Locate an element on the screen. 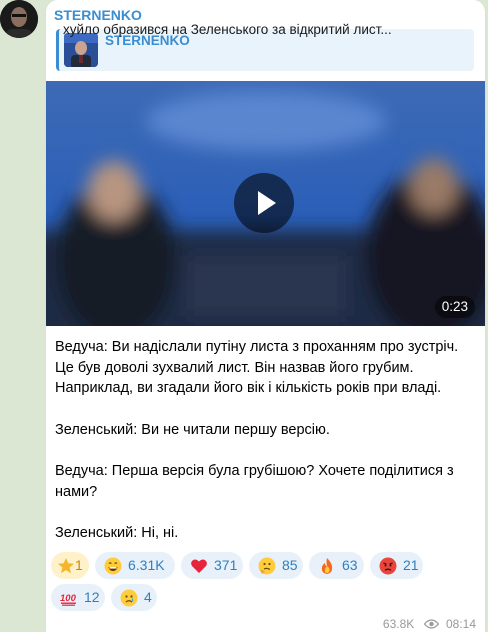  reaction-sad: 4 is located at coordinates (134, 597).